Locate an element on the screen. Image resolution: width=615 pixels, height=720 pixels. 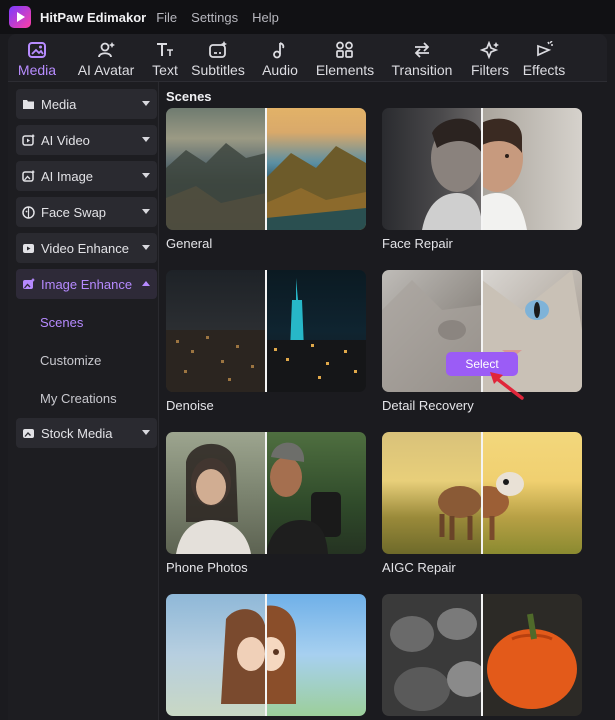
sidebar-item-stock-media: Stock Media is located at coordinates (86, 433).